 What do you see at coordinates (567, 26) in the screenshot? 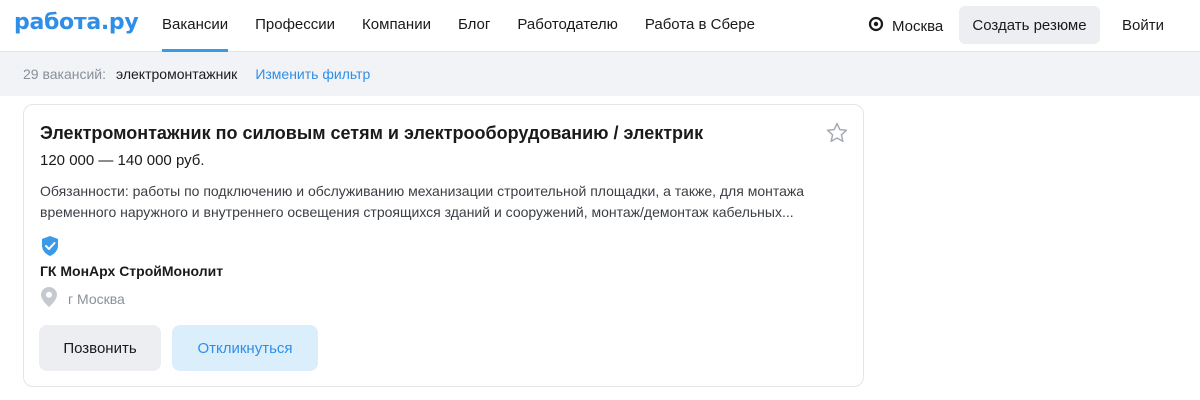
I see `nav-item-employer: Работодателю` at bounding box center [567, 26].